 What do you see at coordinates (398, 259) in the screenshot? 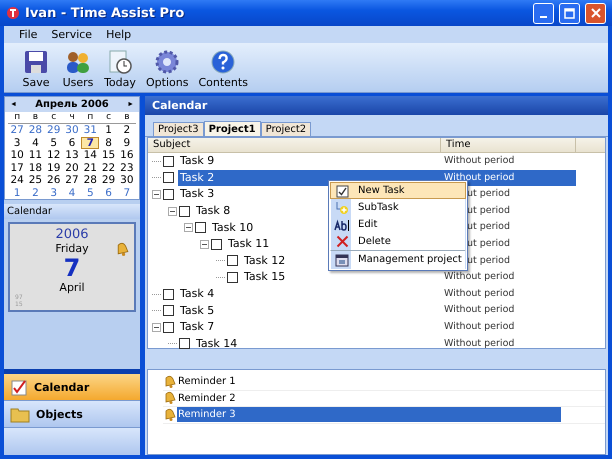
I see `context-menu-item: Management project` at bounding box center [398, 259].